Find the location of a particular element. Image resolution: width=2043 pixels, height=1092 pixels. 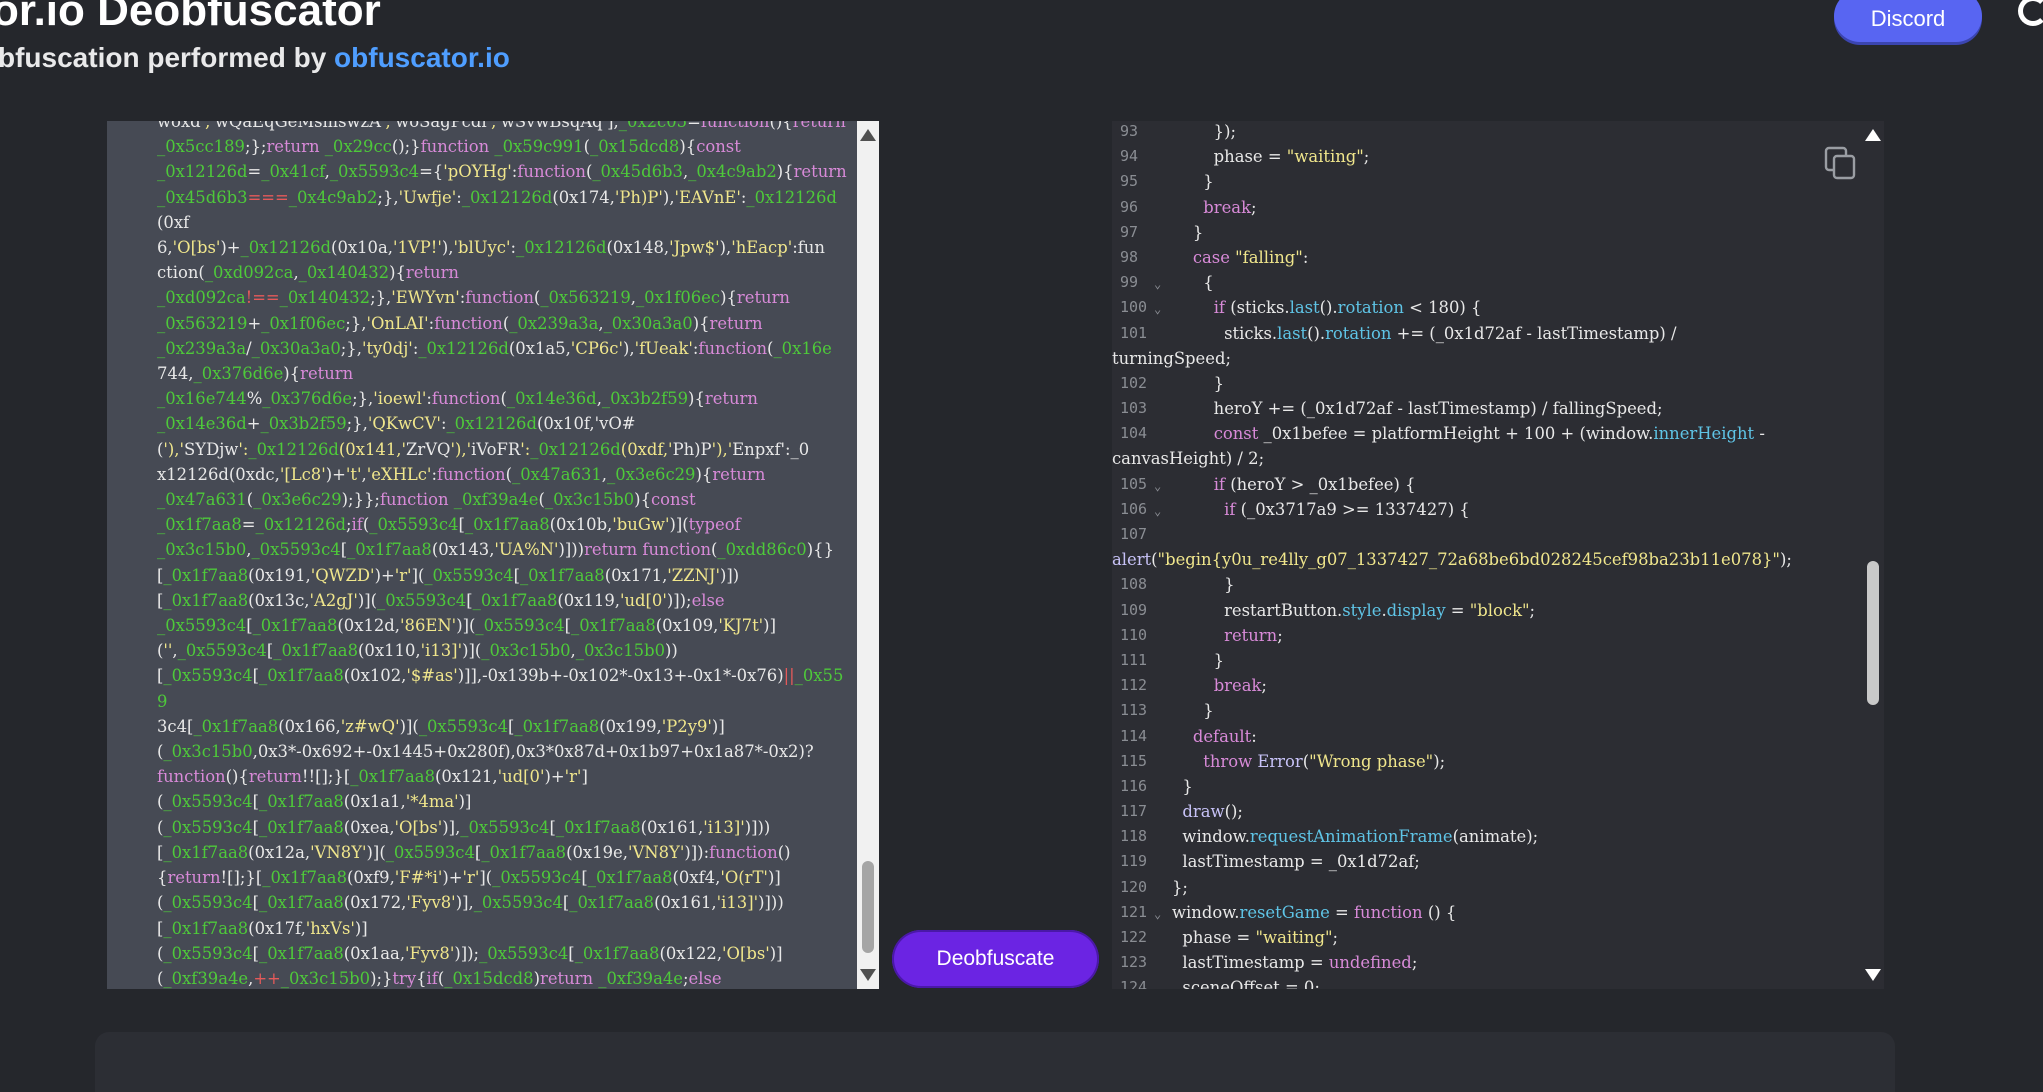

code-line: lastTimestamp = _0x1d72af; is located at coordinates (1296, 862).